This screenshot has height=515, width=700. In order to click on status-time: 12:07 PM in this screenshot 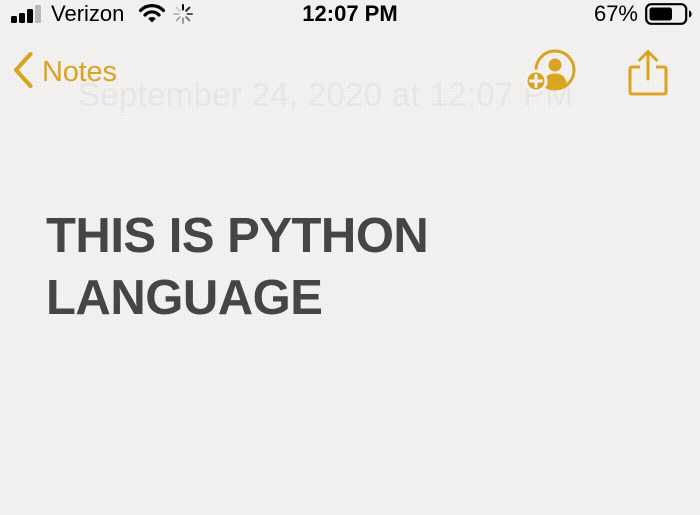, I will do `click(350, 13)`.